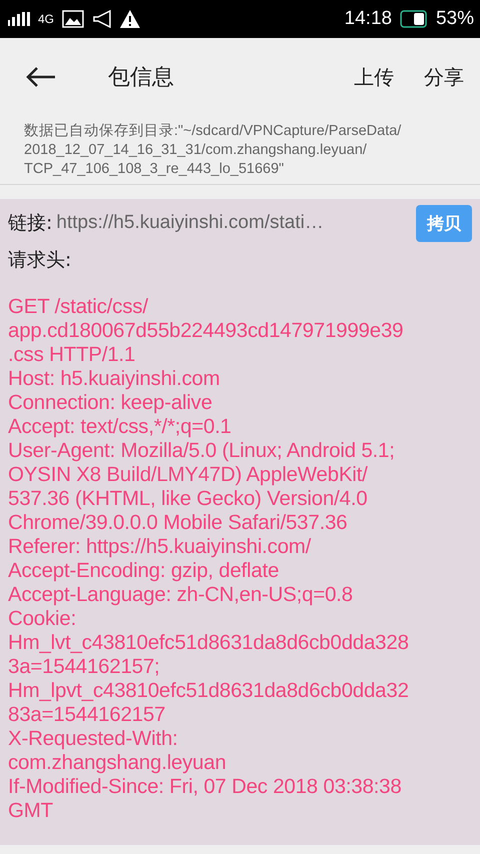  I want to click on network-type: 4G, so click(46, 19).